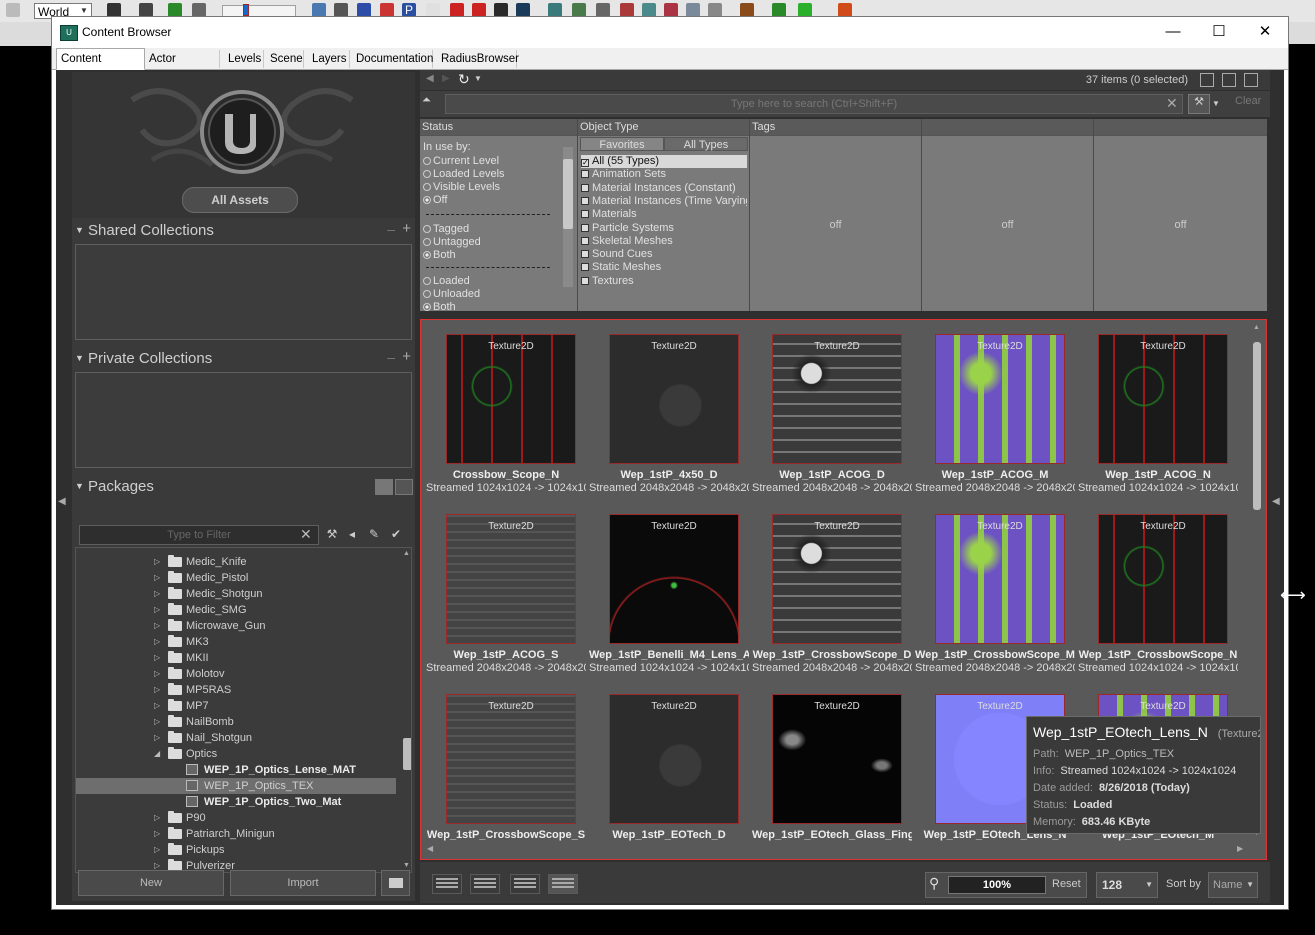 This screenshot has height=935, width=1315. What do you see at coordinates (406, 228) in the screenshot?
I see `add-collection-icon: +` at bounding box center [406, 228].